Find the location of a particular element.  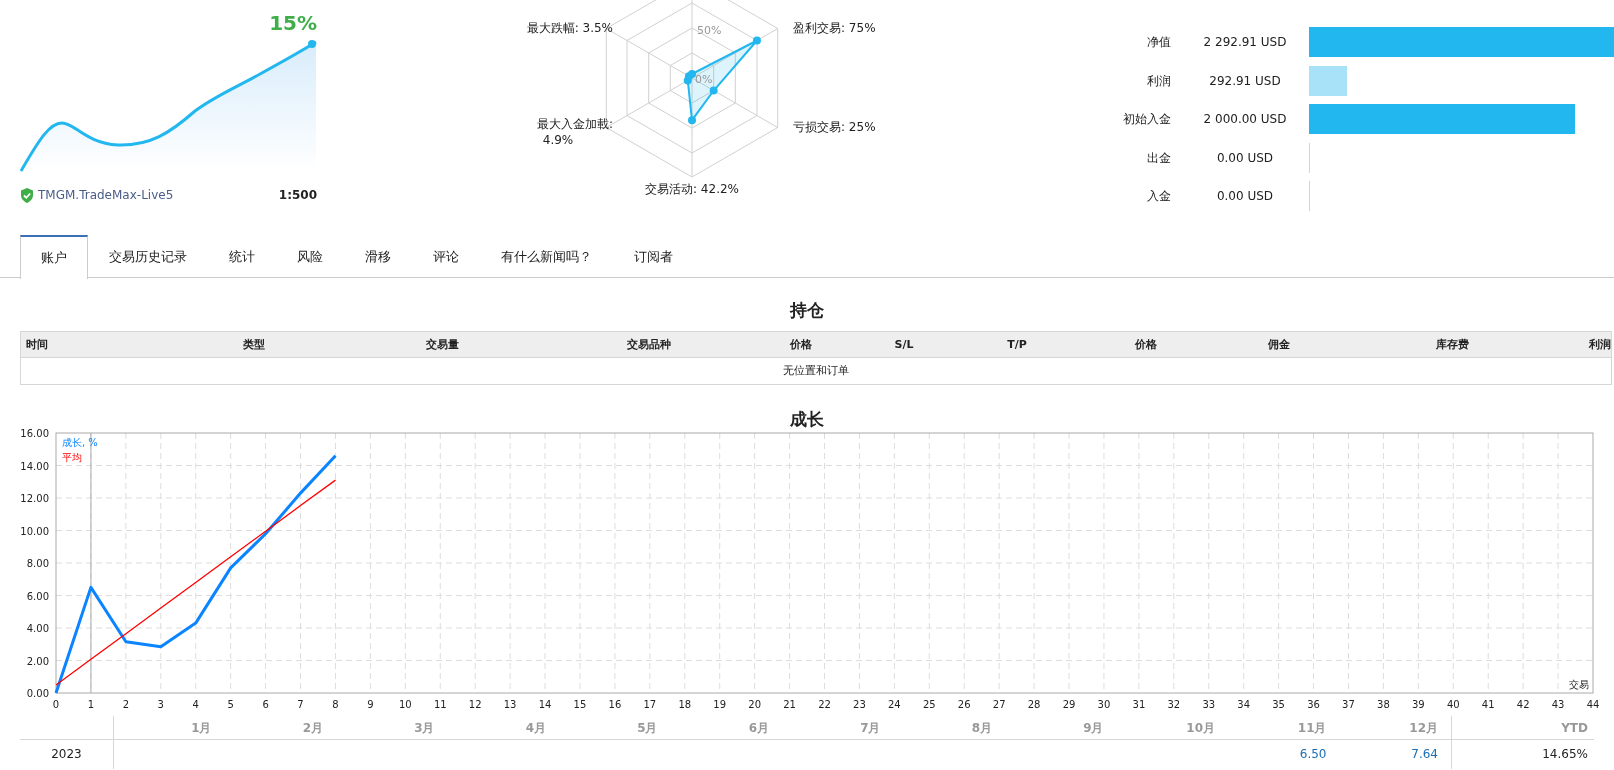

balance-value: 2 000.00 USD is located at coordinates (1245, 119).